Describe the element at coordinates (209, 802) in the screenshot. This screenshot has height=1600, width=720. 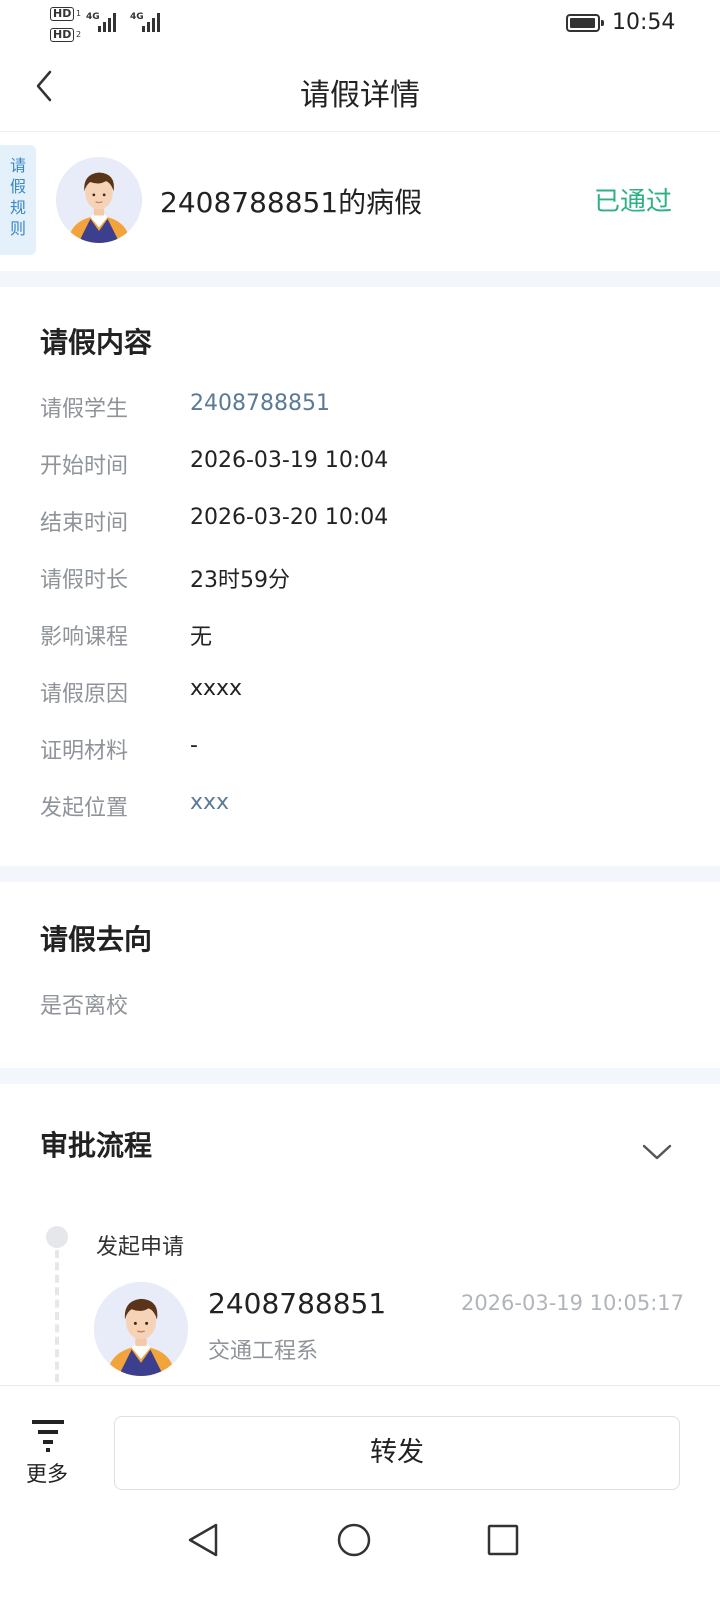
I see `field-value-location: xxx` at that location.